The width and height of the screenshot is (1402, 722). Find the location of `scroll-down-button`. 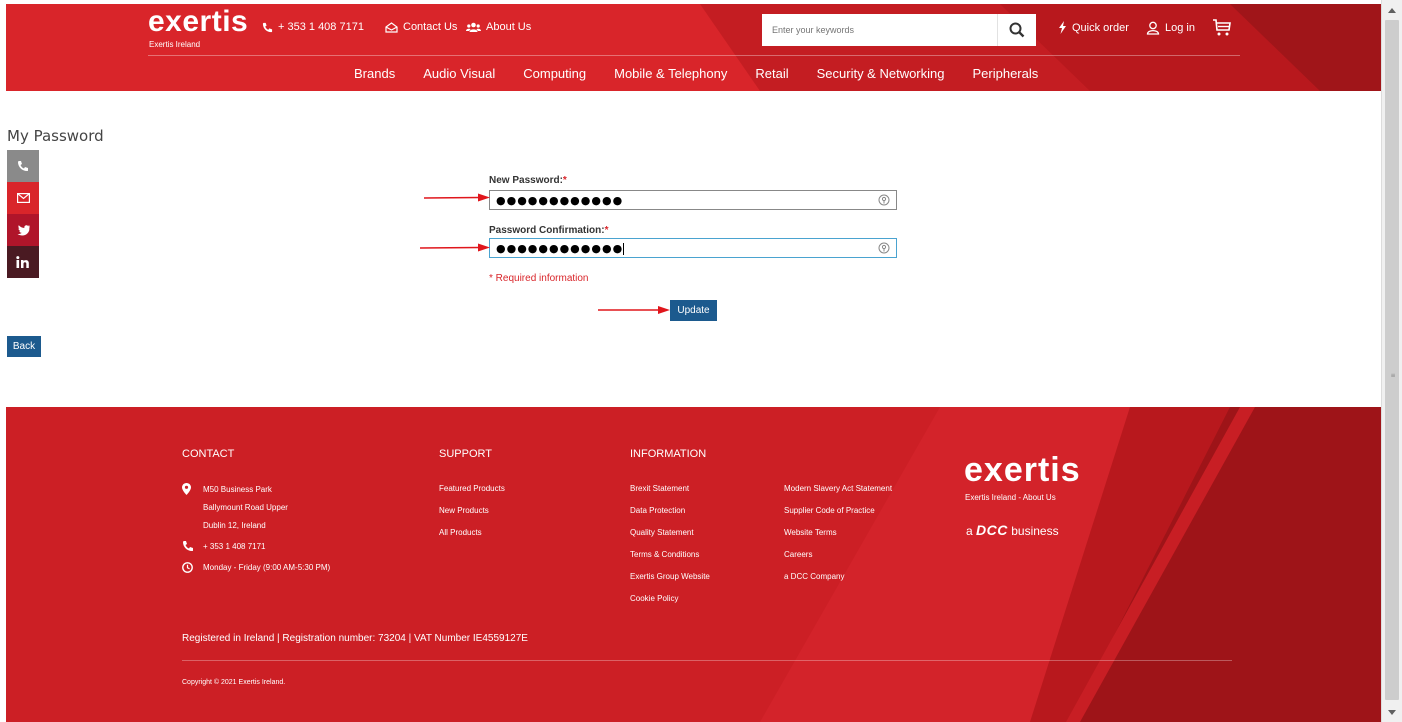

scroll-down-button is located at coordinates (1392, 712).